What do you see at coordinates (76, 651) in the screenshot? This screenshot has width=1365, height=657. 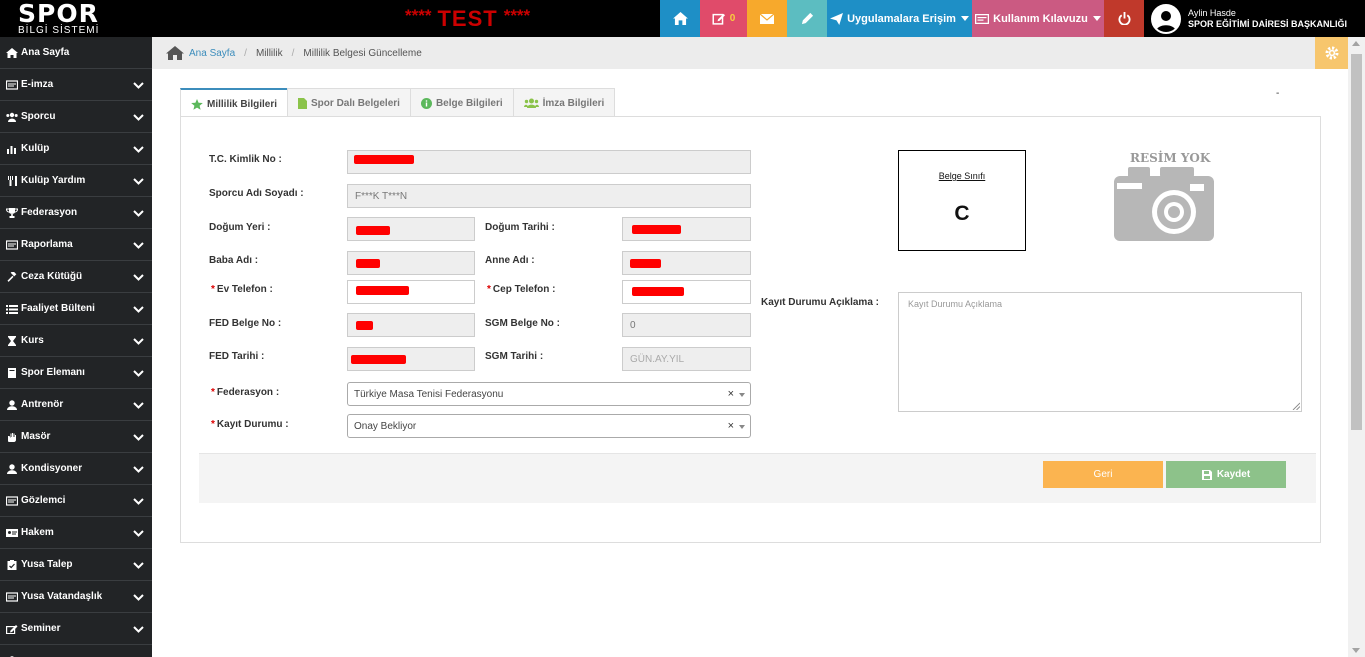 I see `sidebar-item-item` at bounding box center [76, 651].